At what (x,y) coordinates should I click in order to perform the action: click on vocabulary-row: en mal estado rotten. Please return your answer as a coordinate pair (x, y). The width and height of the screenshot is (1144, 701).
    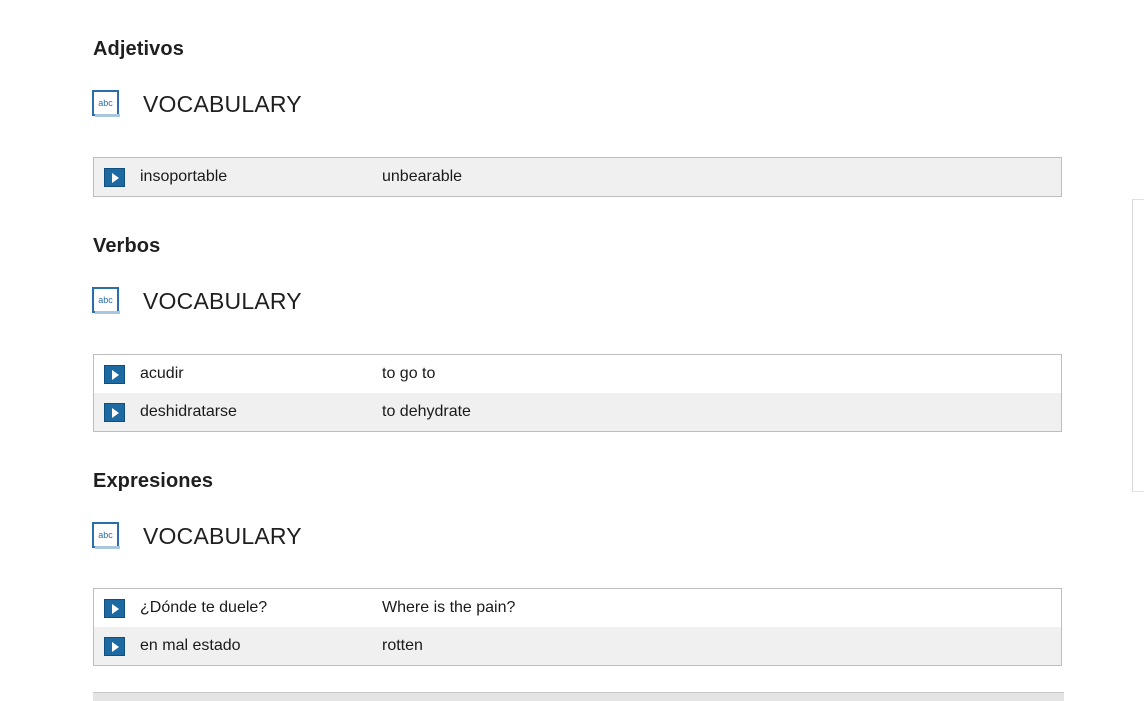
    Looking at the image, I should click on (577, 646).